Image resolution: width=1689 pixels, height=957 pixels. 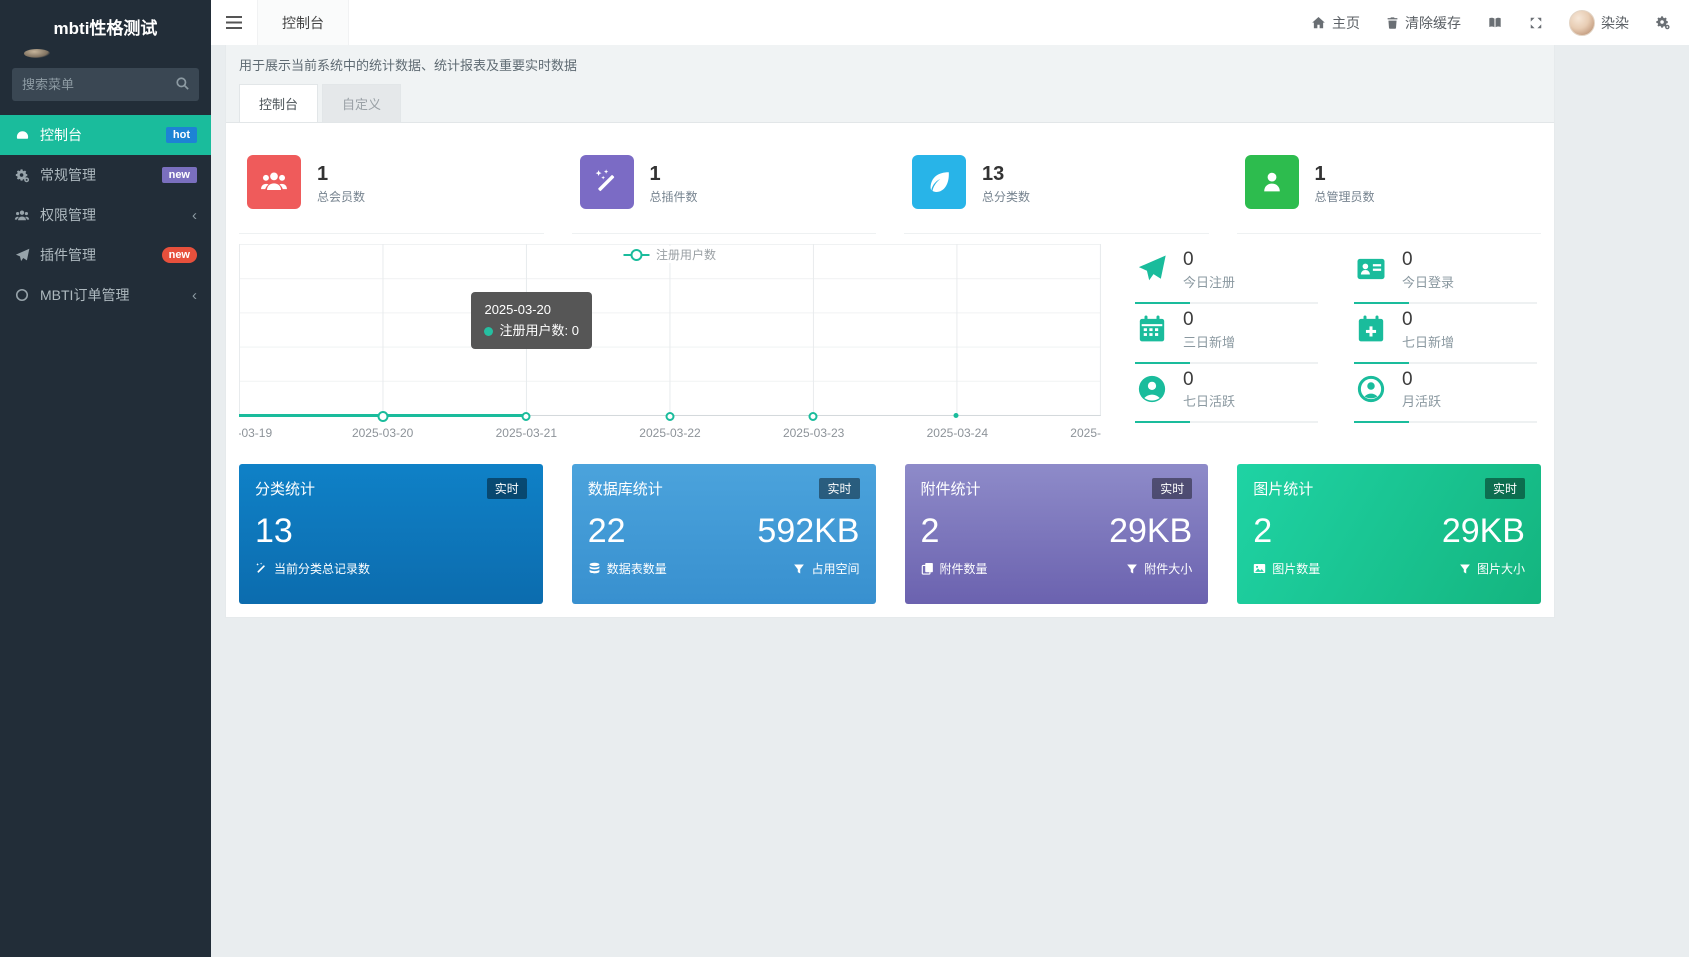 What do you see at coordinates (105, 28) in the screenshot?
I see `app-title: mbti性格测试` at bounding box center [105, 28].